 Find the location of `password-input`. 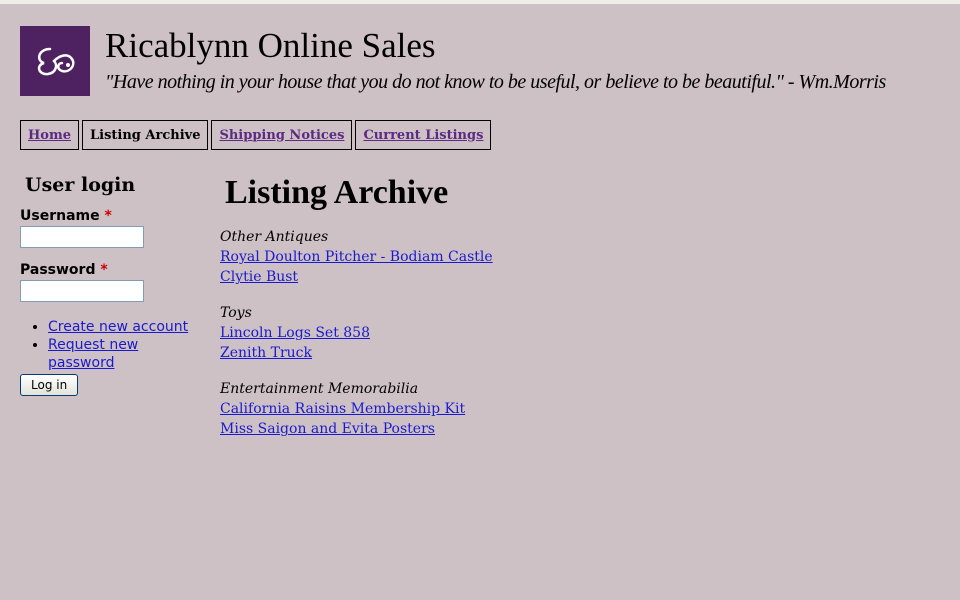

password-input is located at coordinates (82, 291).